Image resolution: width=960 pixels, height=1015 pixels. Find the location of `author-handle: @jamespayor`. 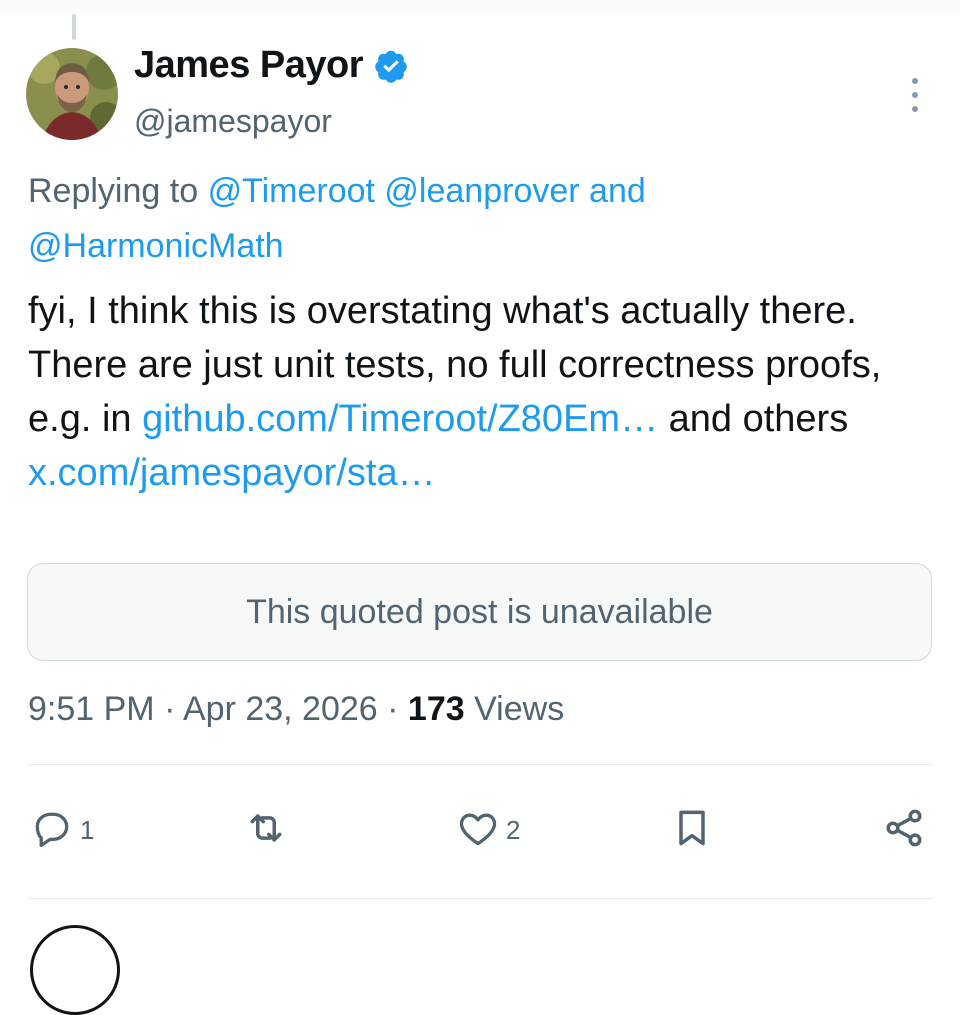

author-handle: @jamespayor is located at coordinates (233, 121).